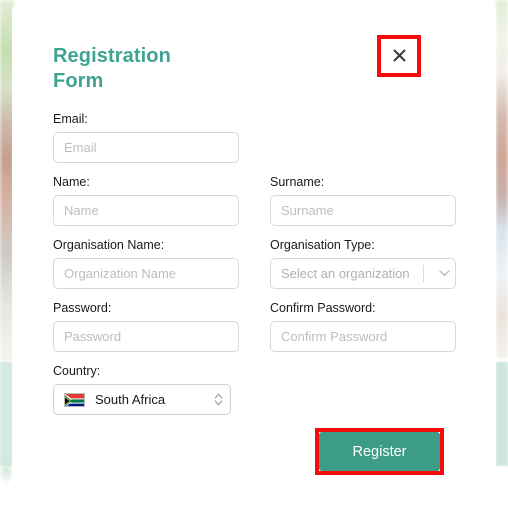  What do you see at coordinates (423, 273) in the screenshot?
I see `select-divider` at bounding box center [423, 273].